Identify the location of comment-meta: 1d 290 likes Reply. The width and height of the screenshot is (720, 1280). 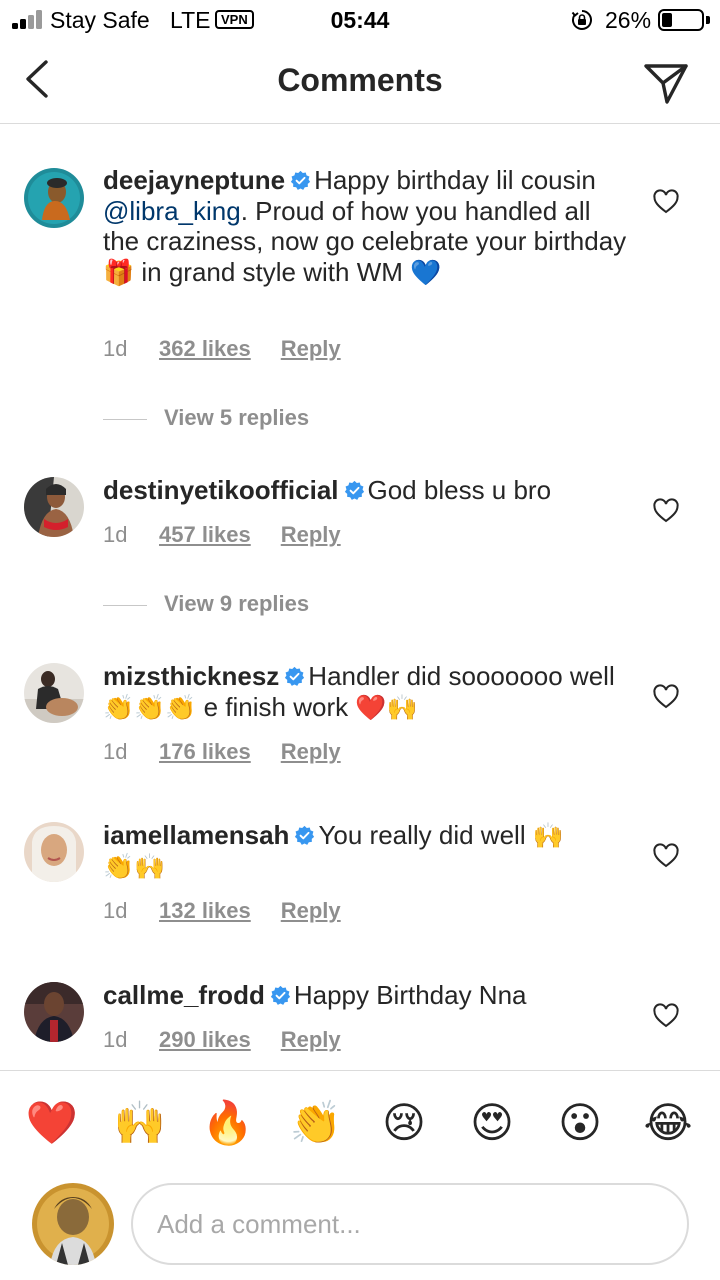
(222, 1040).